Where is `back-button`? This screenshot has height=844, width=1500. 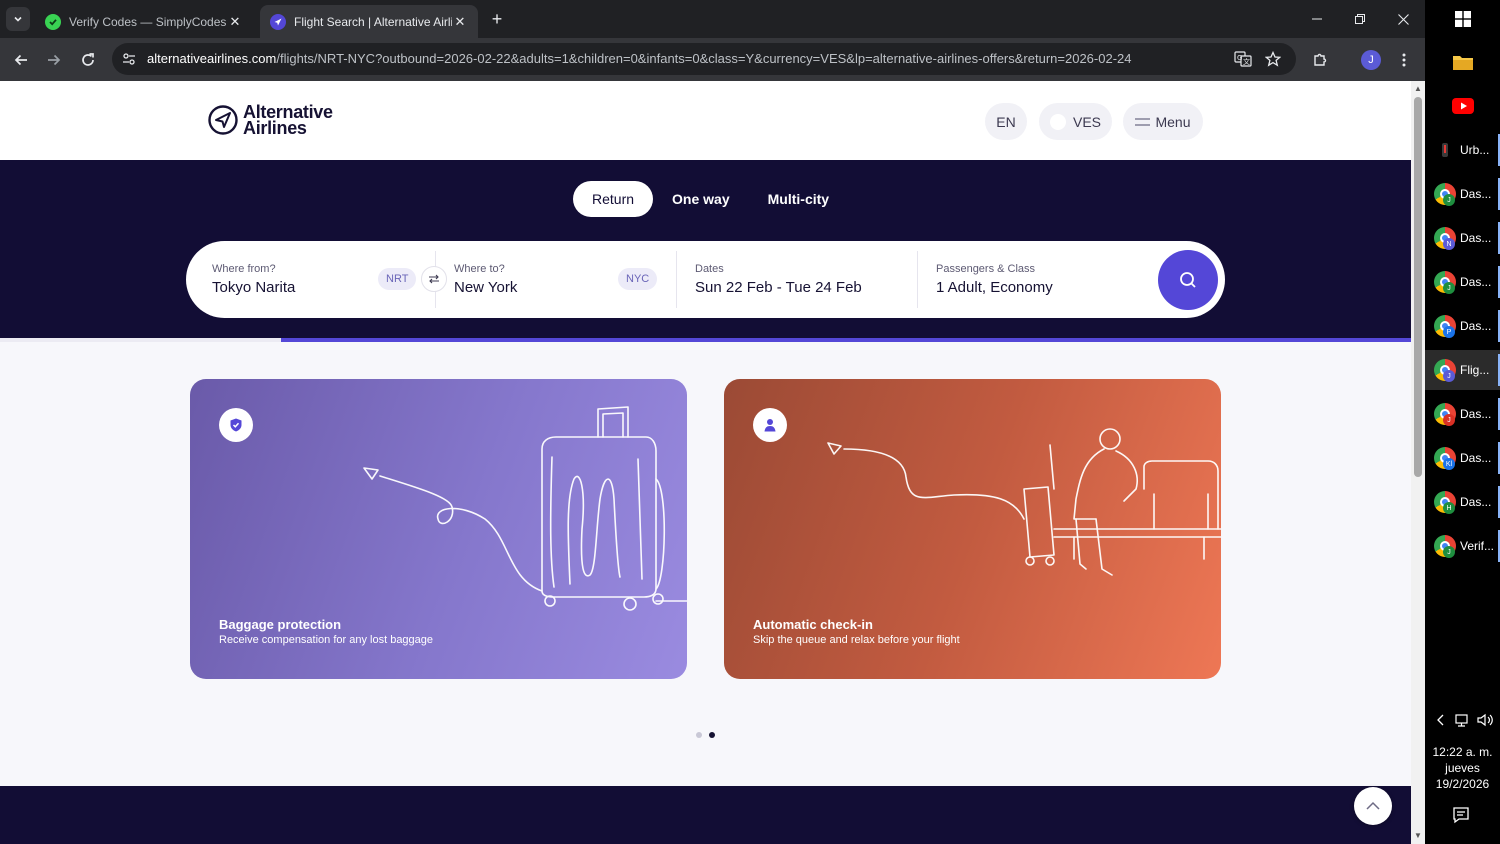 back-button is located at coordinates (21, 60).